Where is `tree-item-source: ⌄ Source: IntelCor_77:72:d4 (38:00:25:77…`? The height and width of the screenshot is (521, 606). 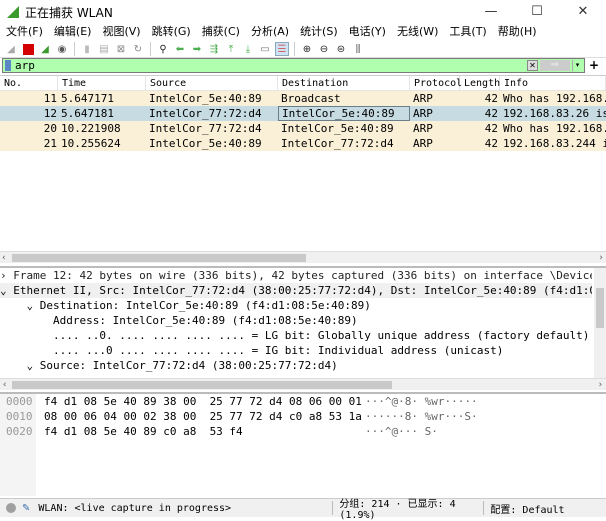
tree-item-source: ⌄ Source: IntelCor_77:72:d4 (38:00:25:77… is located at coordinates (296, 365).